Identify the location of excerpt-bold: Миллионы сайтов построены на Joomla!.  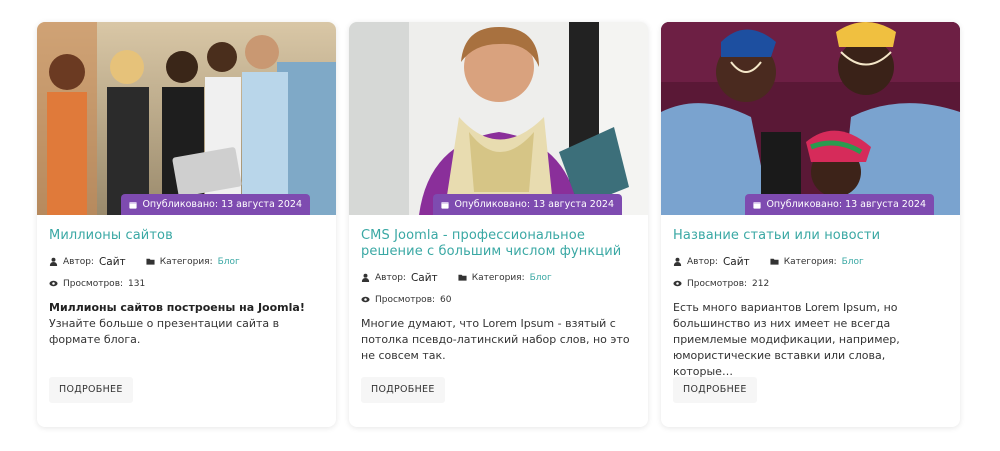
(177, 307).